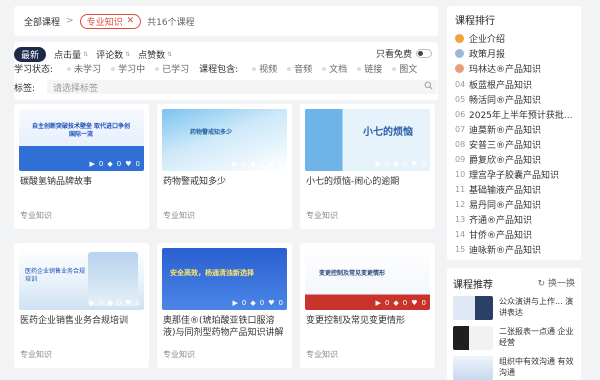 The image size is (600, 380). Describe the element at coordinates (597, 190) in the screenshot. I see `page-scrollbar` at that location.